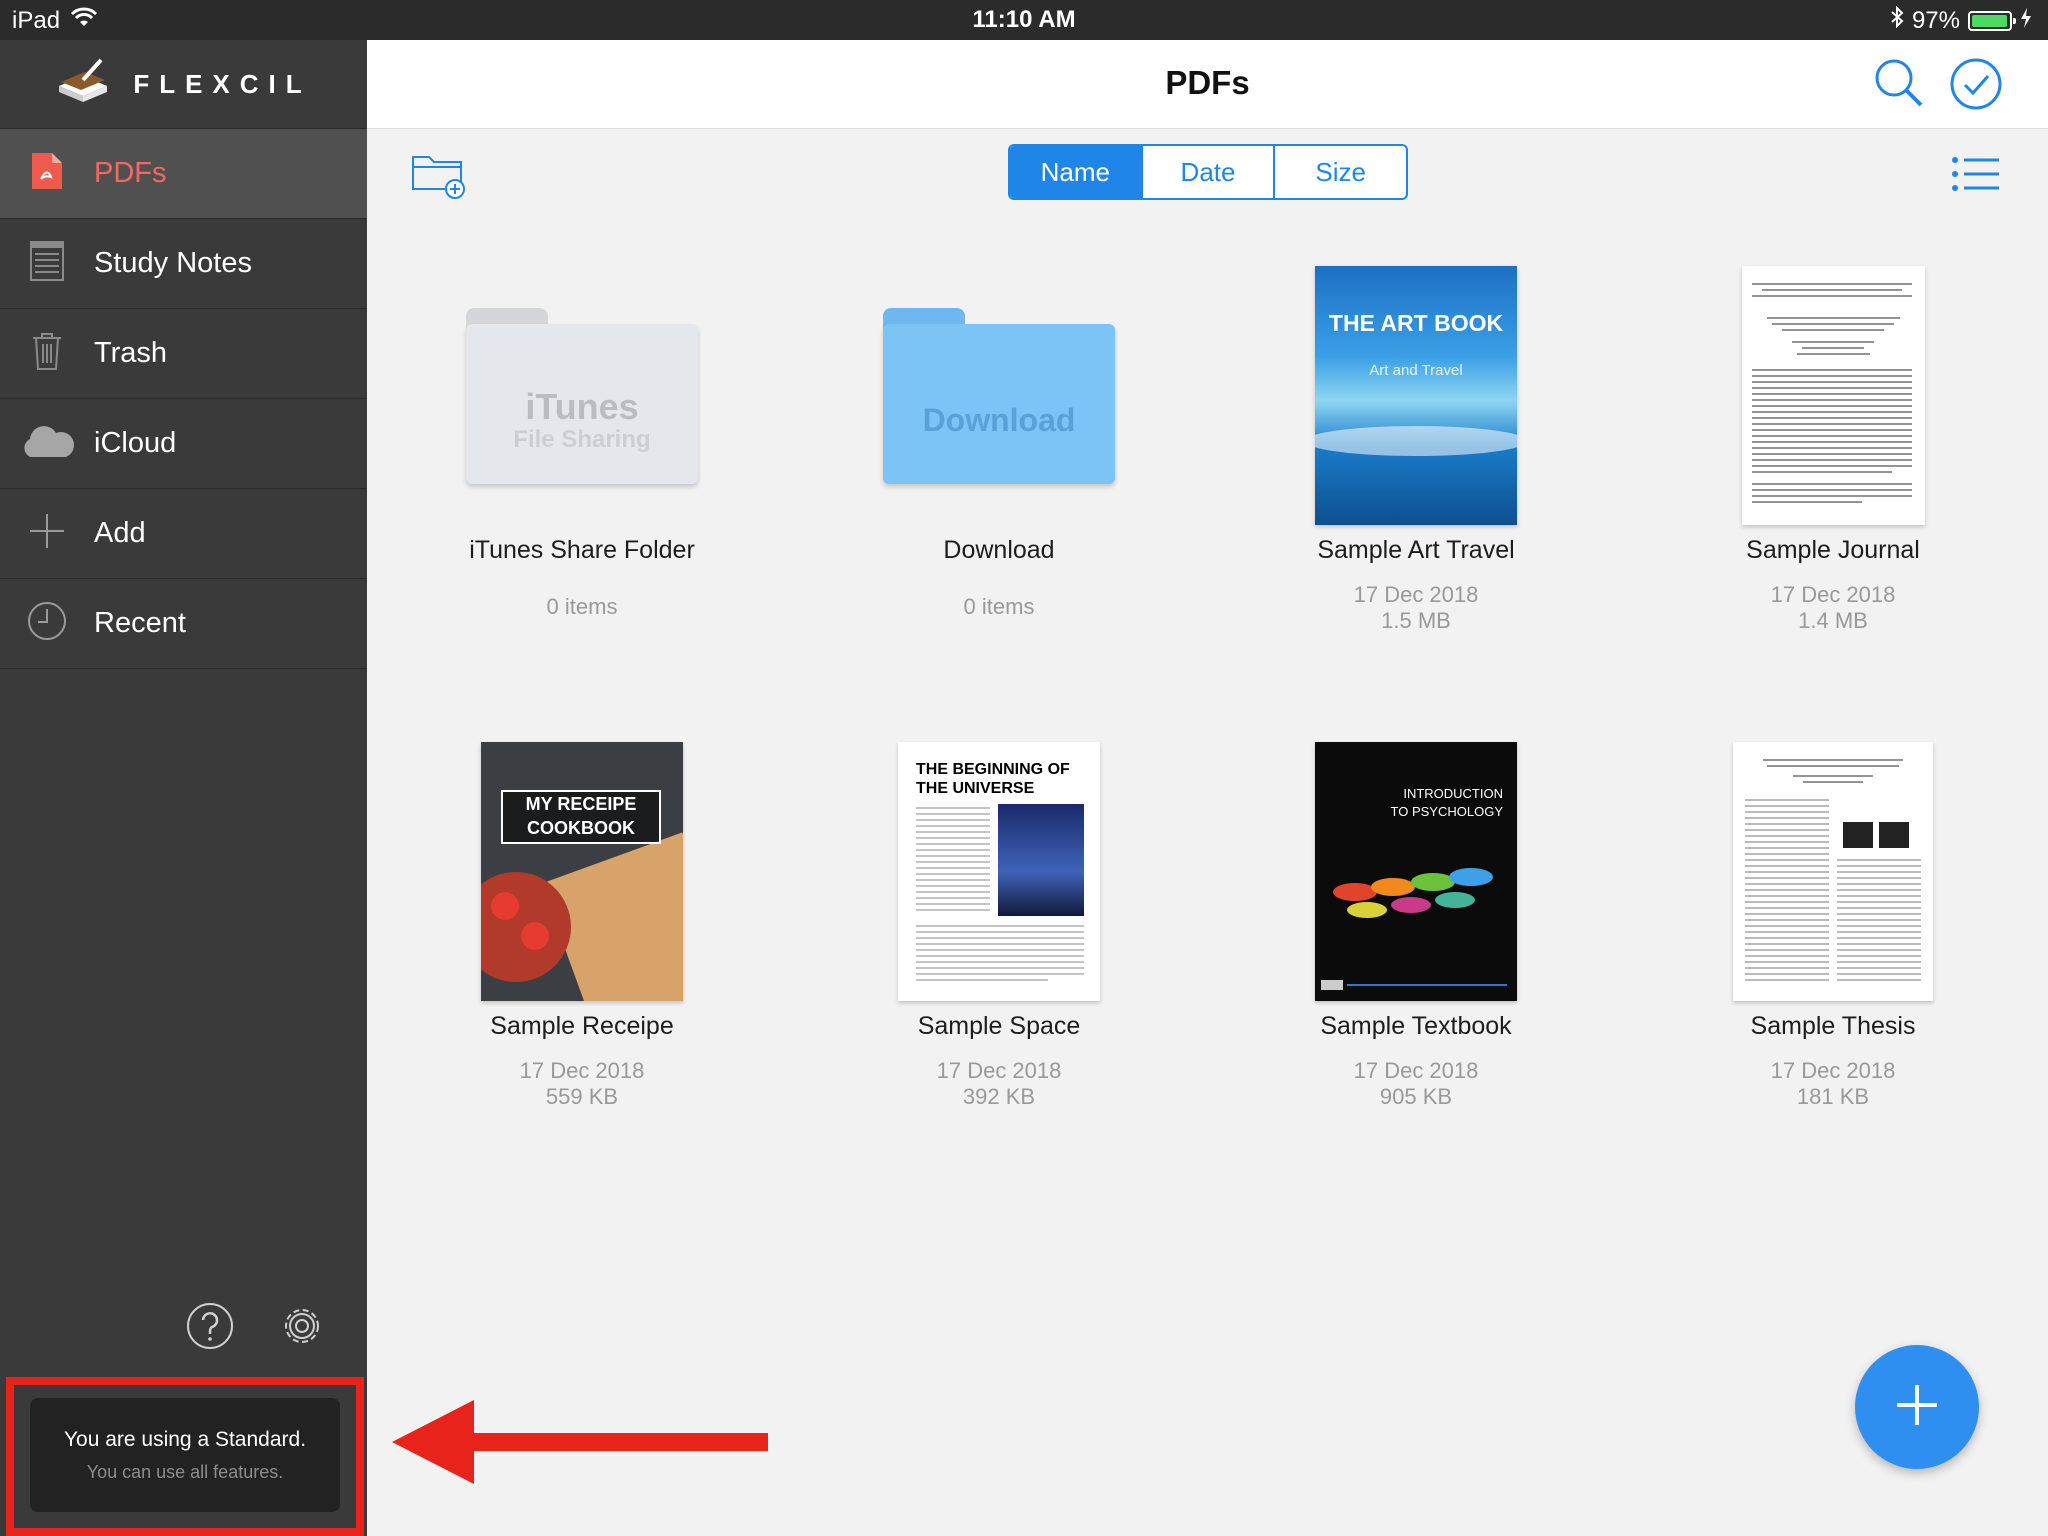 The image size is (2048, 1536). What do you see at coordinates (83, 84) in the screenshot?
I see `flexcil-logo-icon` at bounding box center [83, 84].